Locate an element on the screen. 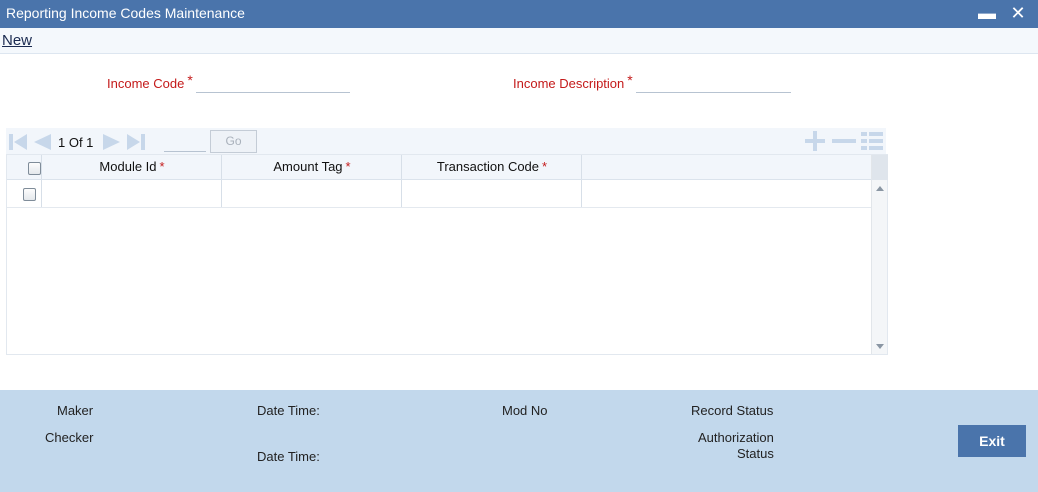  row-checkbox is located at coordinates (29, 194).